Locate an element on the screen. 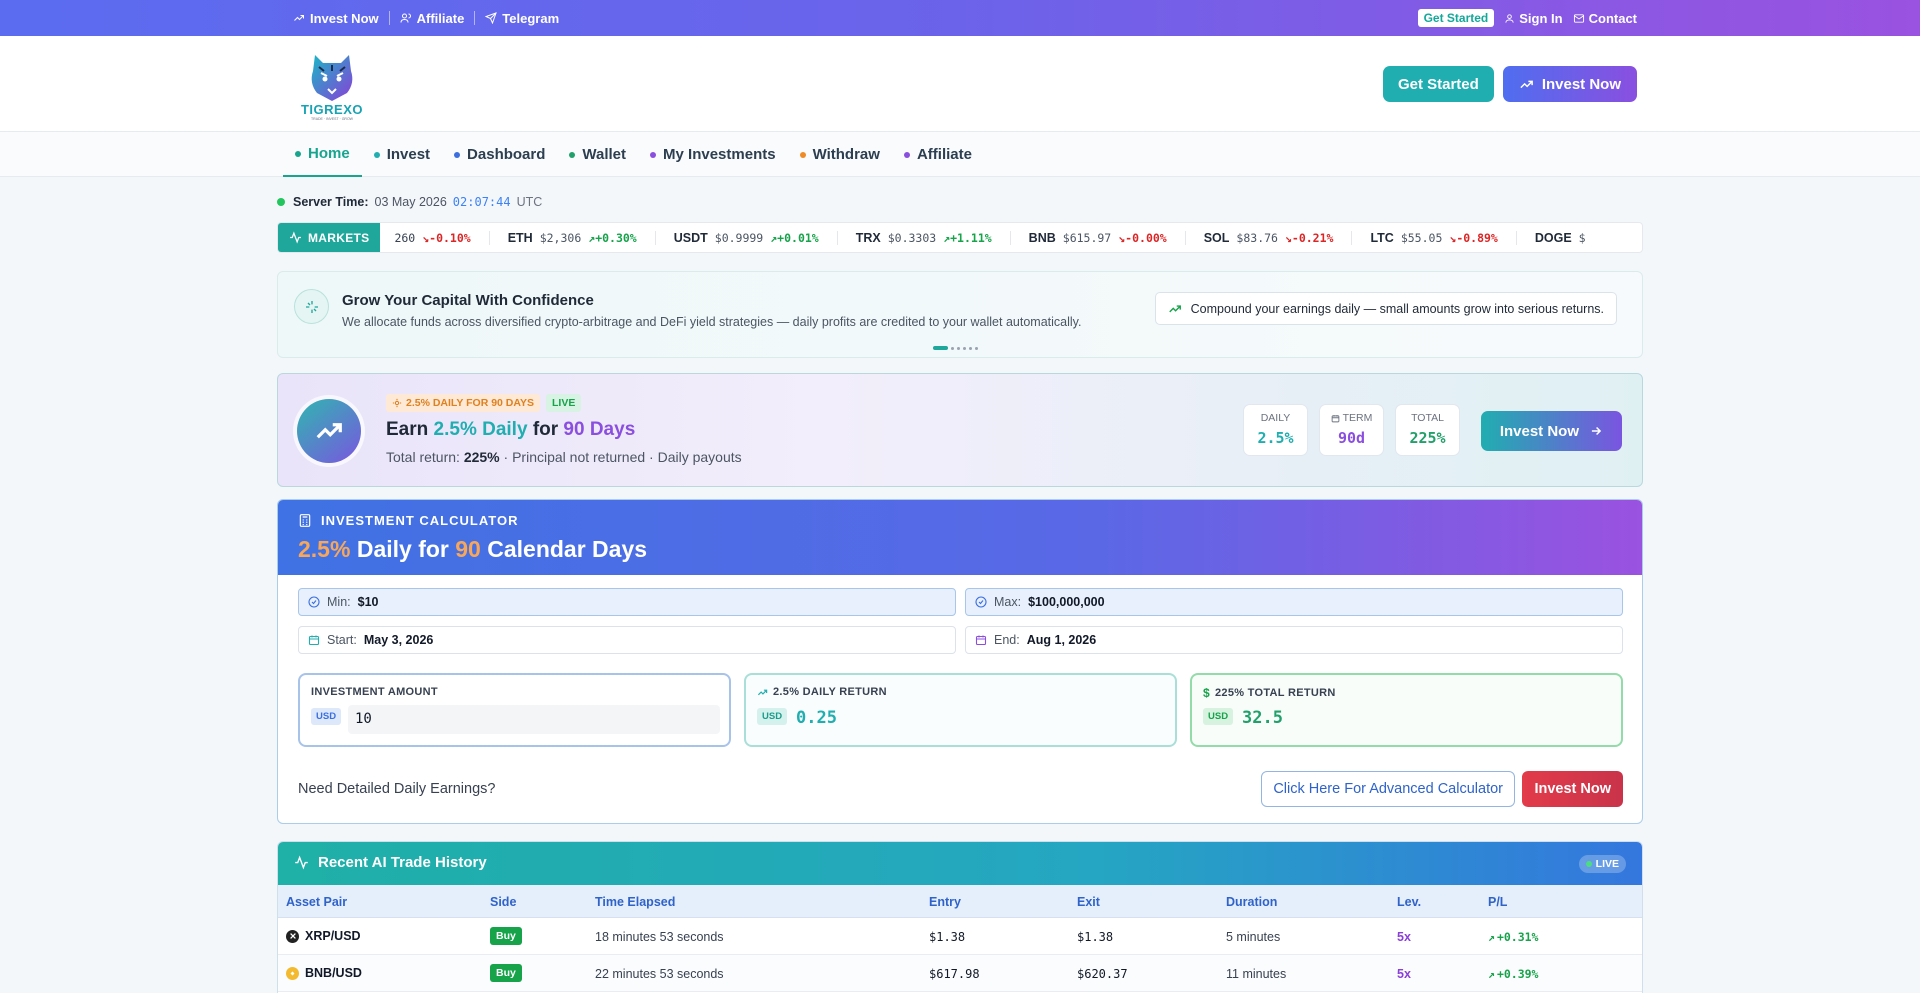 The image size is (1920, 993). plan-rate-tag-text: 2.5% DAILY FOR 90 DAYS is located at coordinates (470, 403).